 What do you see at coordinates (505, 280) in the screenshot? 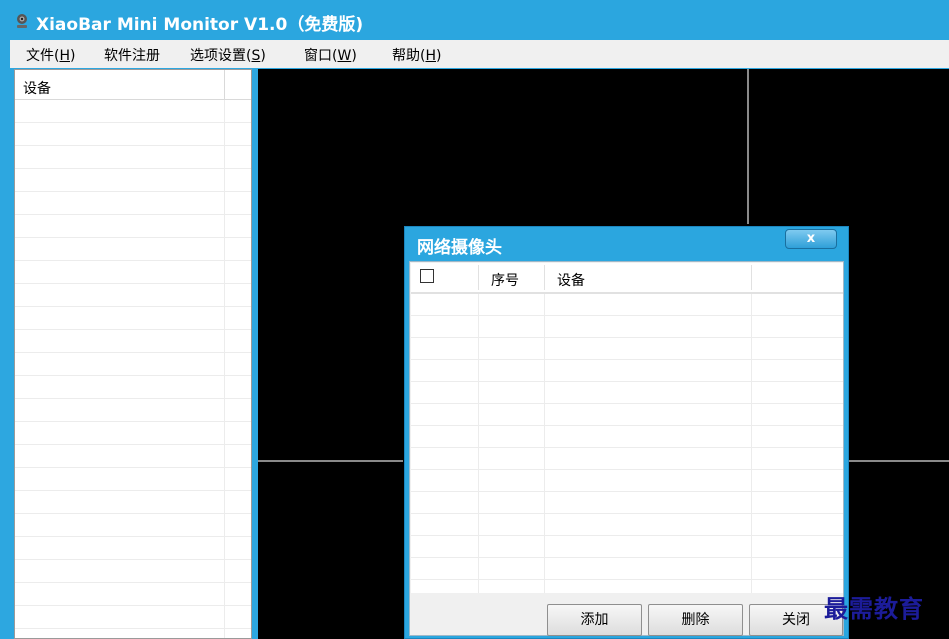
I see `column-header-seq: 序号` at bounding box center [505, 280].